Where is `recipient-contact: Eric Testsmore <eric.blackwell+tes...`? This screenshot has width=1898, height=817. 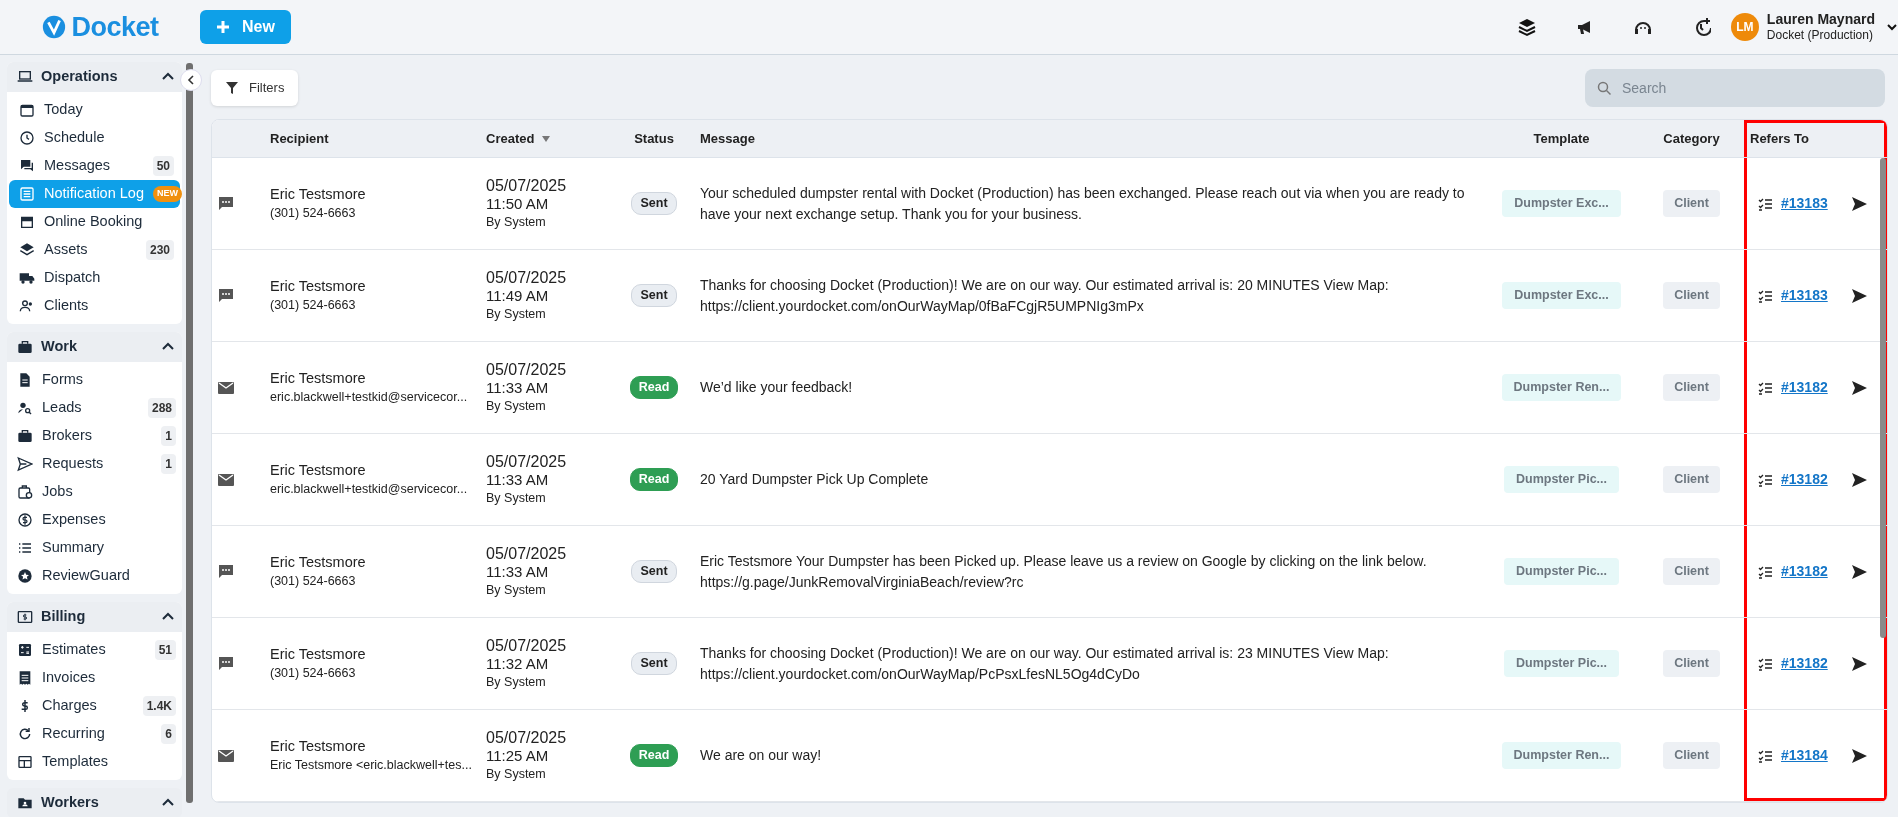 recipient-contact: Eric Testsmore <eric.blackwell+tes... is located at coordinates (371, 765).